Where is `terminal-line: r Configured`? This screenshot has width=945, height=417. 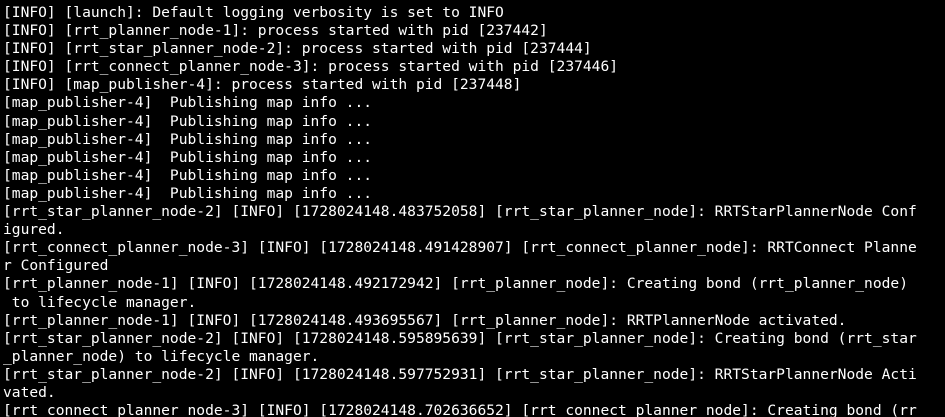 terminal-line: r Configured is located at coordinates (56, 266).